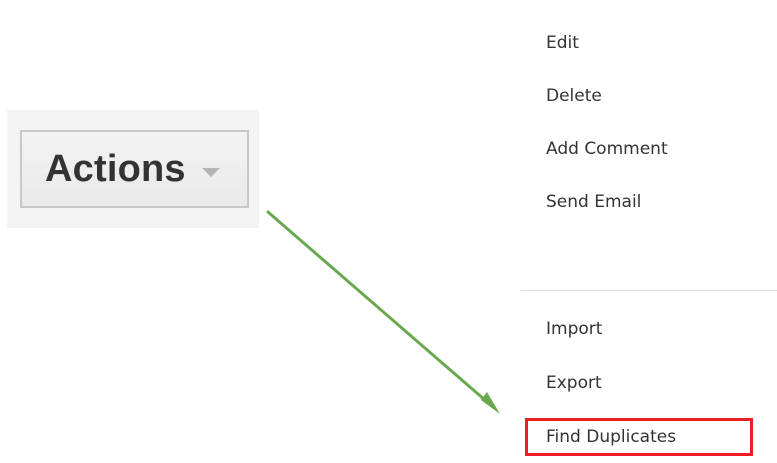  What do you see at coordinates (574, 96) in the screenshot?
I see `menu-item-delete: Delete` at bounding box center [574, 96].